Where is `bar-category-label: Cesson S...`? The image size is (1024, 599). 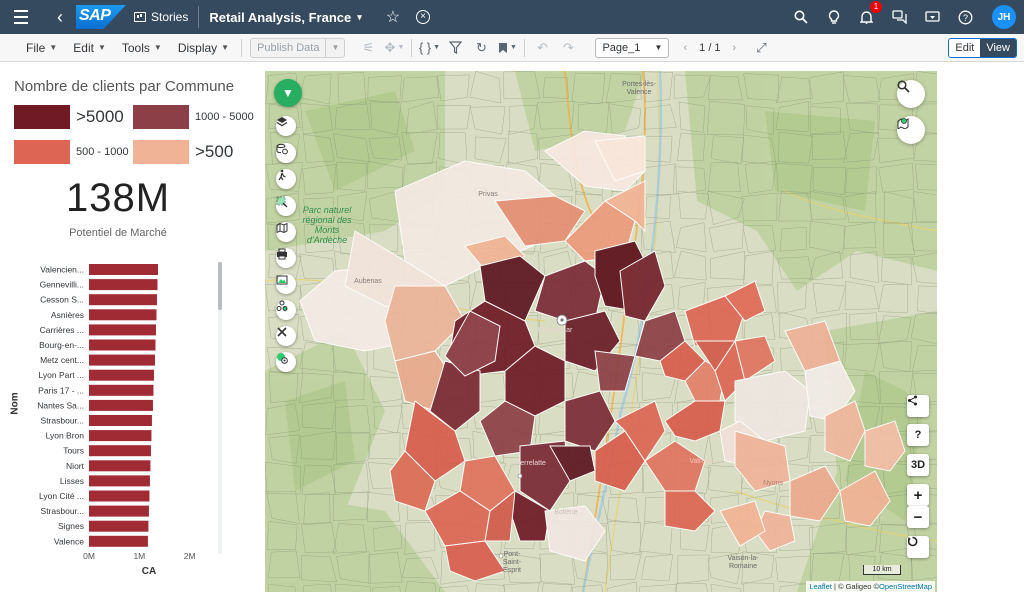
bar-category-label: Cesson S... is located at coordinates (62, 300).